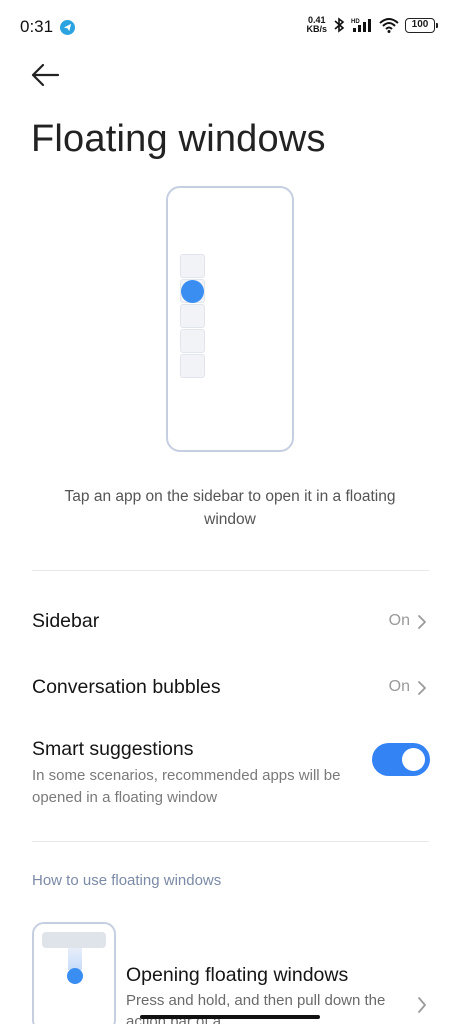 Image resolution: width=461 pixels, height=1024 pixels. Describe the element at coordinates (339, 25) in the screenshot. I see `bluetooth-icon` at that location.